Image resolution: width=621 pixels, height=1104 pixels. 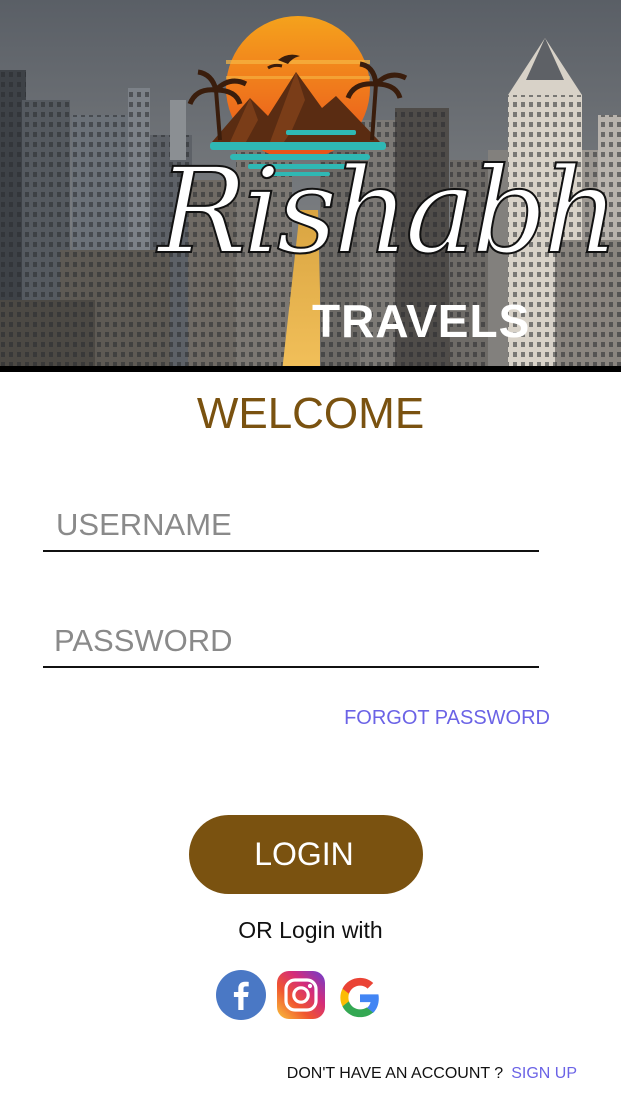 What do you see at coordinates (291, 526) in the screenshot?
I see `username-input` at bounding box center [291, 526].